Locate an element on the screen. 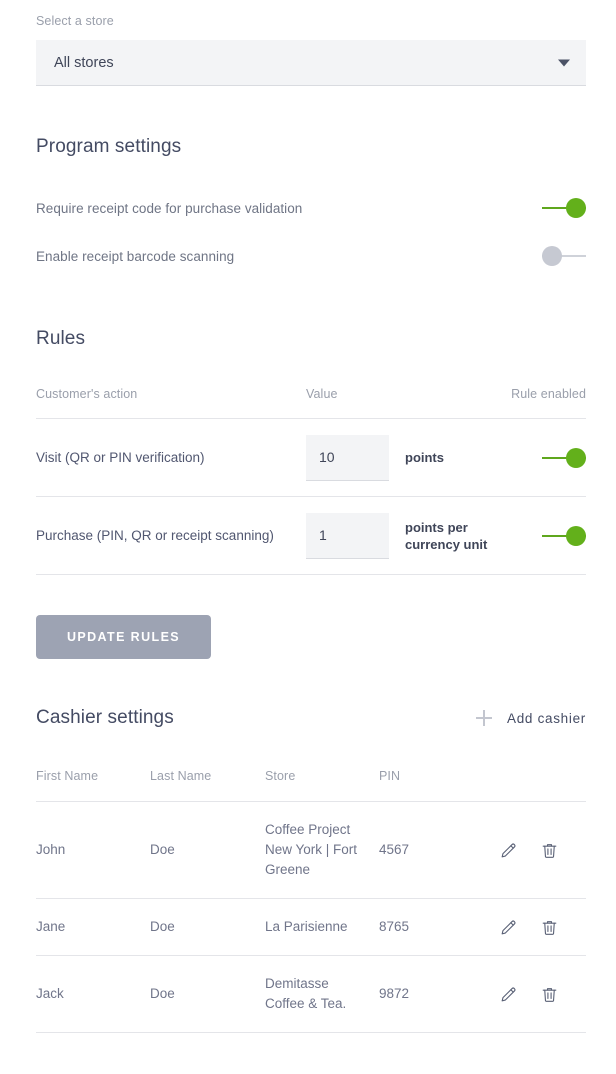 This screenshot has width=616, height=1074. cashier-first-name: John is located at coordinates (93, 850).